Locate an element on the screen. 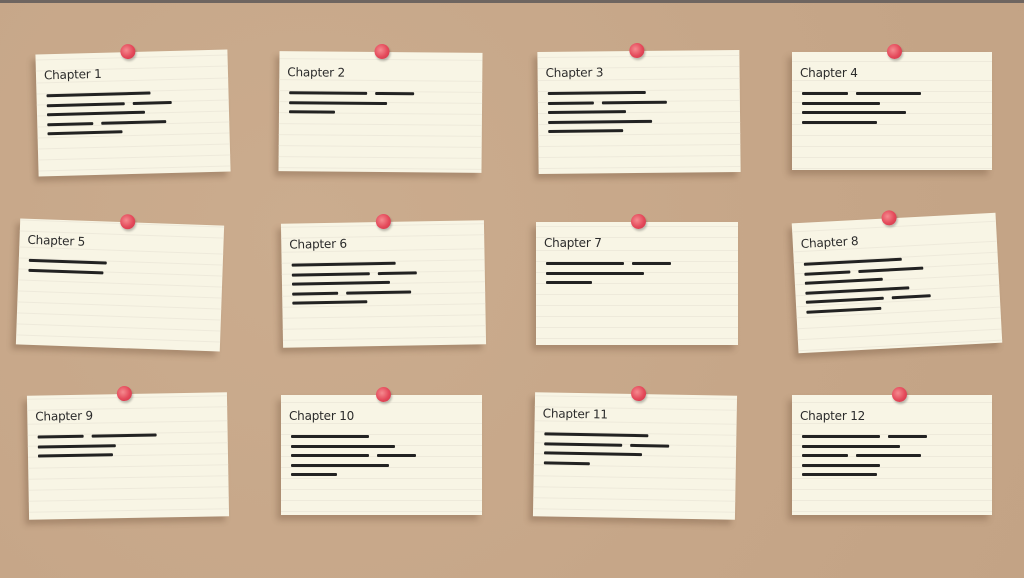 This screenshot has width=1024, height=578. index-card: Chapter 2 is located at coordinates (380, 108).